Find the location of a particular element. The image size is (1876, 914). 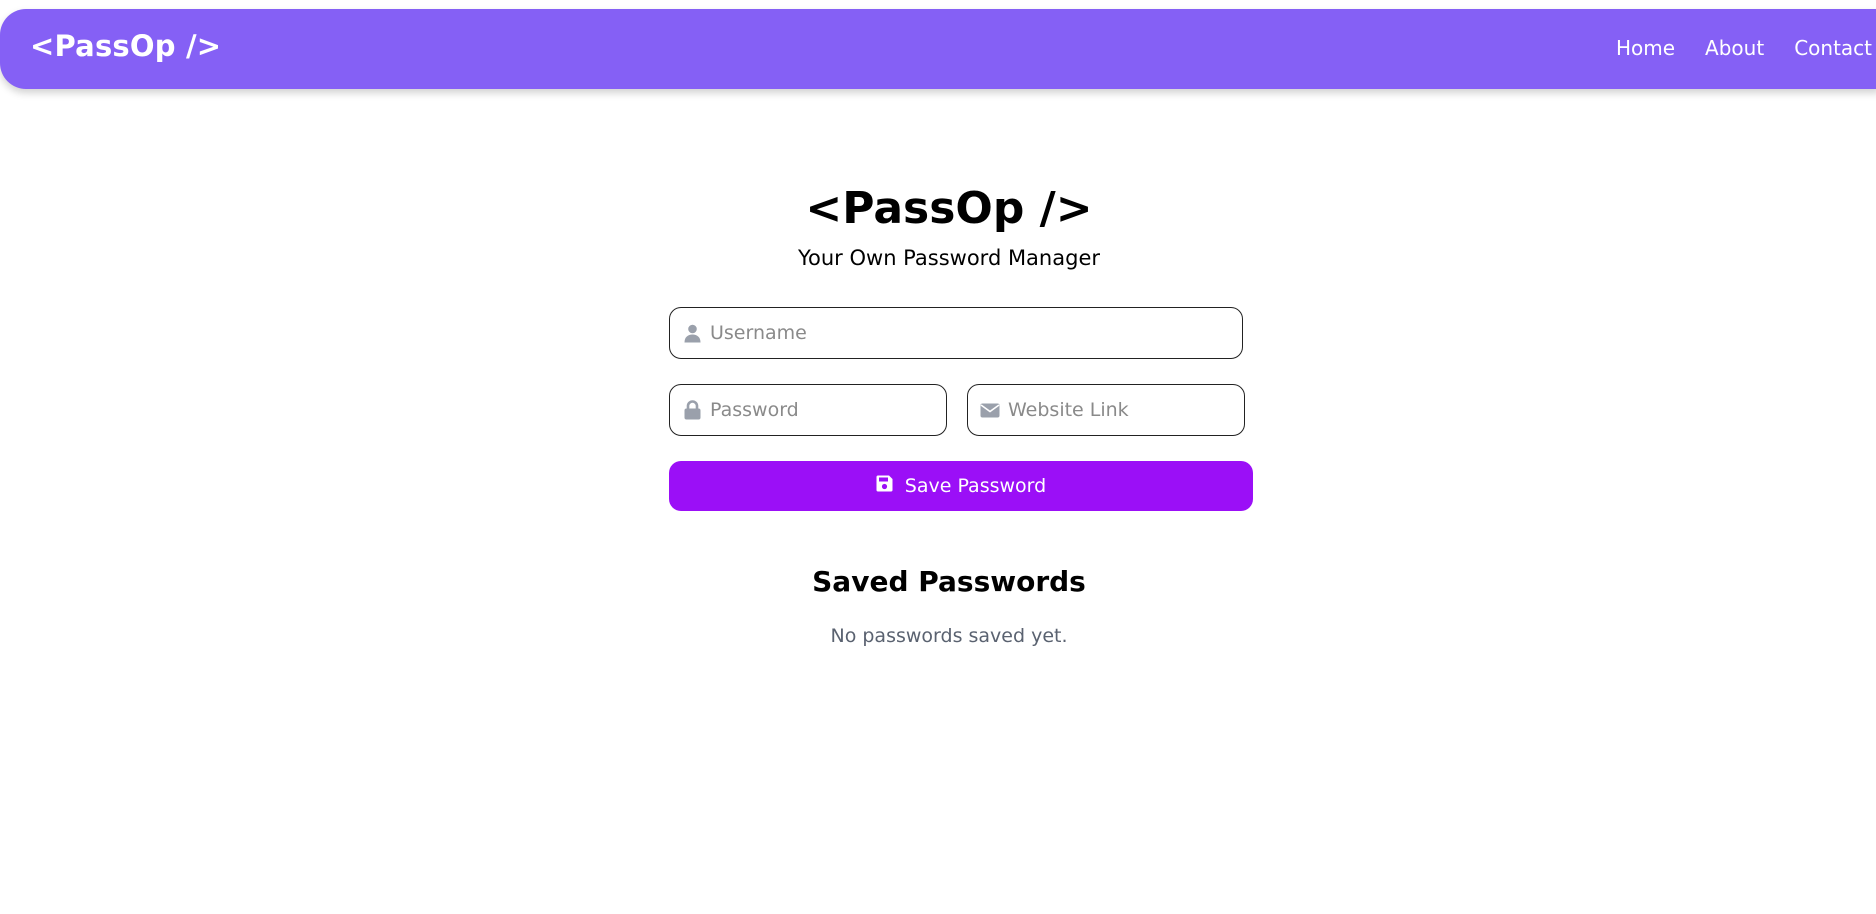

save-password-button: Save Password is located at coordinates (961, 486).